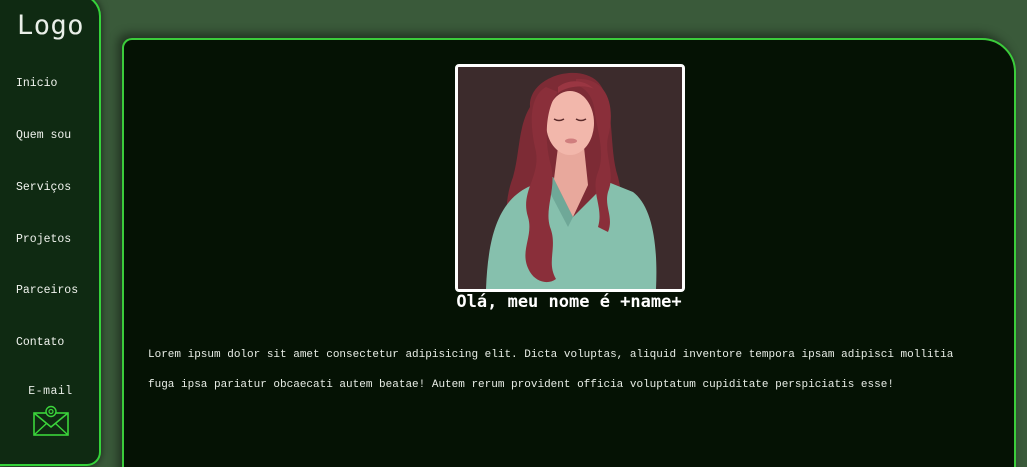 This screenshot has height=467, width=1027. What do you see at coordinates (50, 25) in the screenshot?
I see `logo: Logo` at bounding box center [50, 25].